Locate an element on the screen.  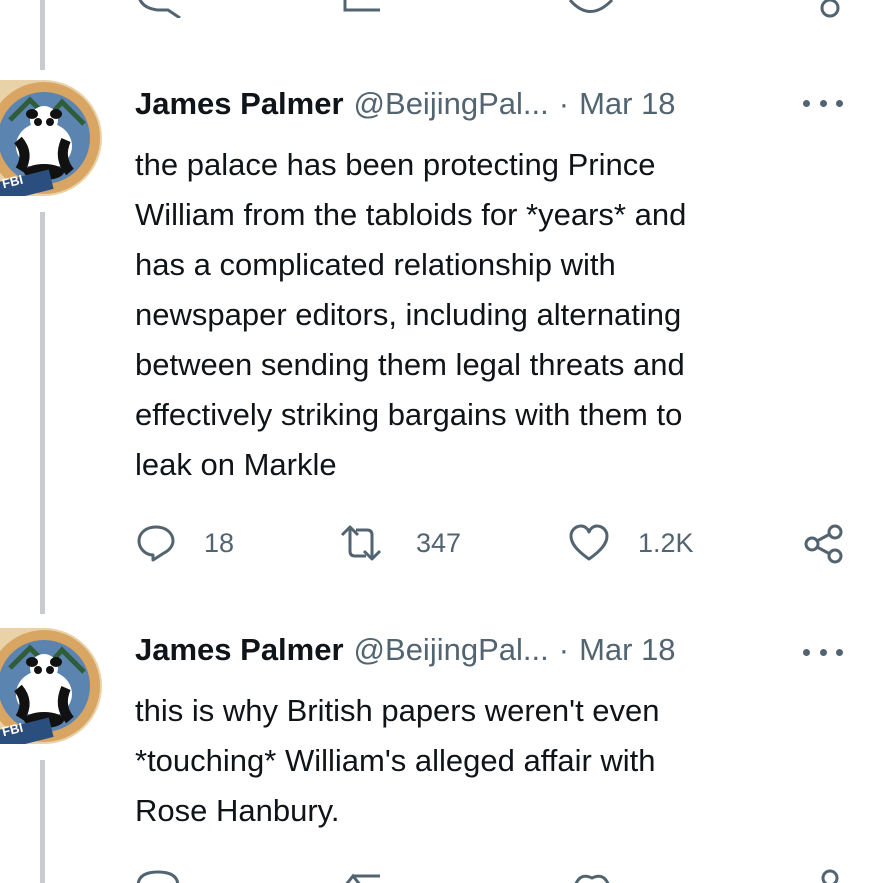
tweet-actions-clipped is located at coordinates (437, 874).